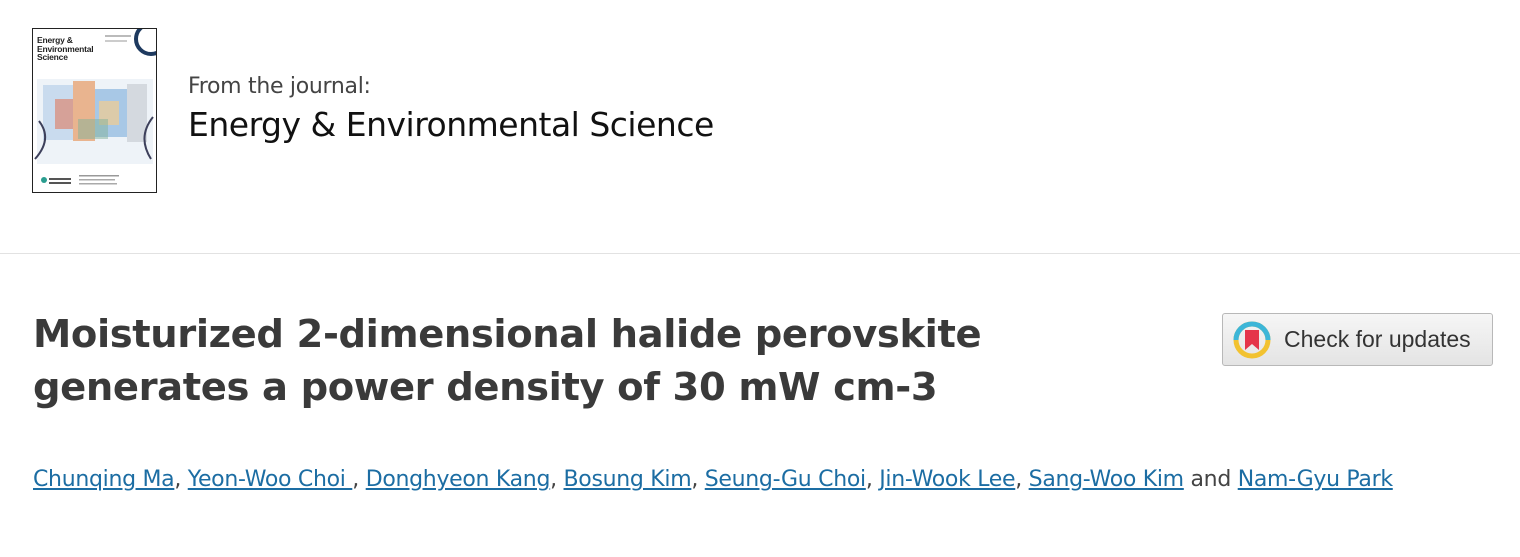  Describe the element at coordinates (1377, 339) in the screenshot. I see `check-for-updates-label: Check for updates` at that location.